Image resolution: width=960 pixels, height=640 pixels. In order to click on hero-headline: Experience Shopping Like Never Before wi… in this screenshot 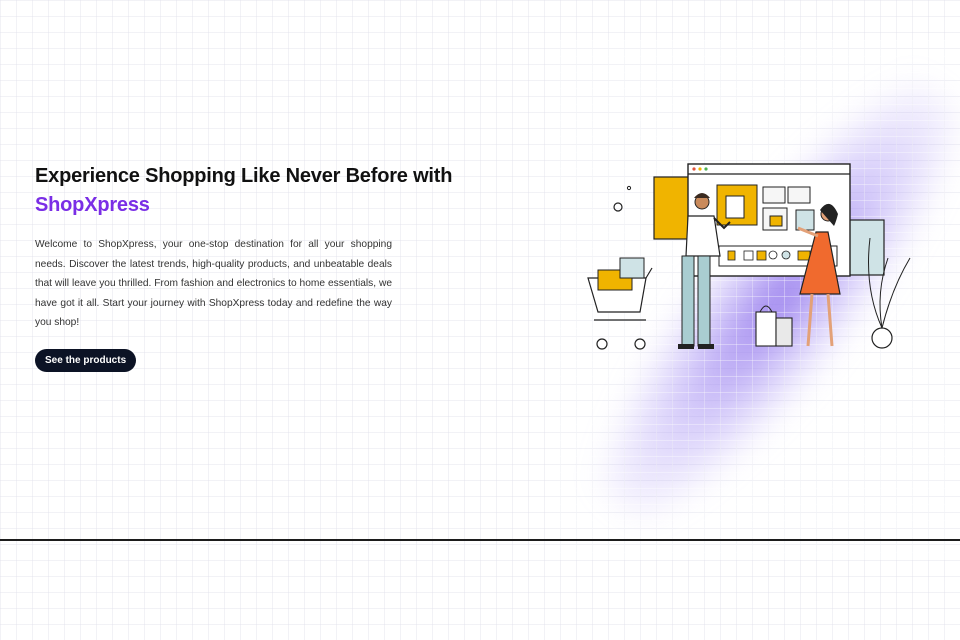, I will do `click(255, 191)`.